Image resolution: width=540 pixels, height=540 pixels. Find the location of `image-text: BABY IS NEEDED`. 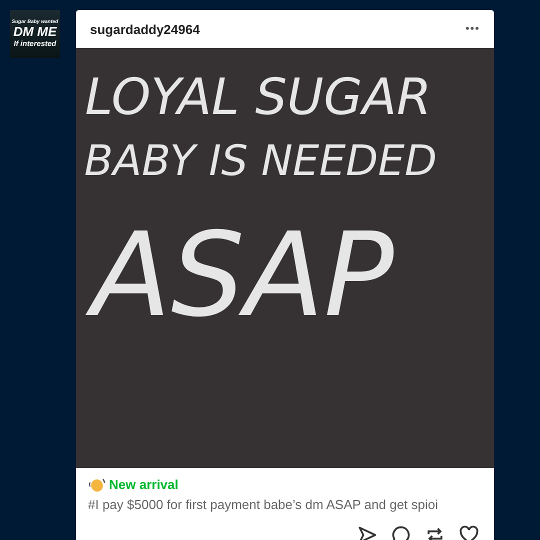

image-text: BABY IS NEEDED is located at coordinates (260, 161).